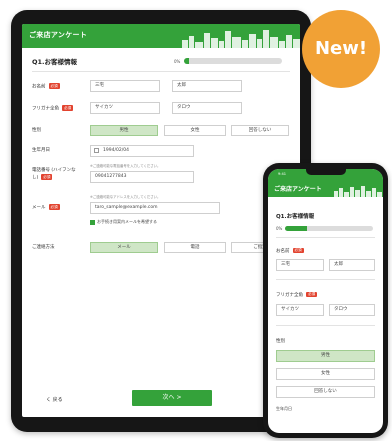 The height and width of the screenshot is (441, 392). What do you see at coordinates (284, 408) in the screenshot?
I see `phone-birthday-label: 生年月日` at bounding box center [284, 408].